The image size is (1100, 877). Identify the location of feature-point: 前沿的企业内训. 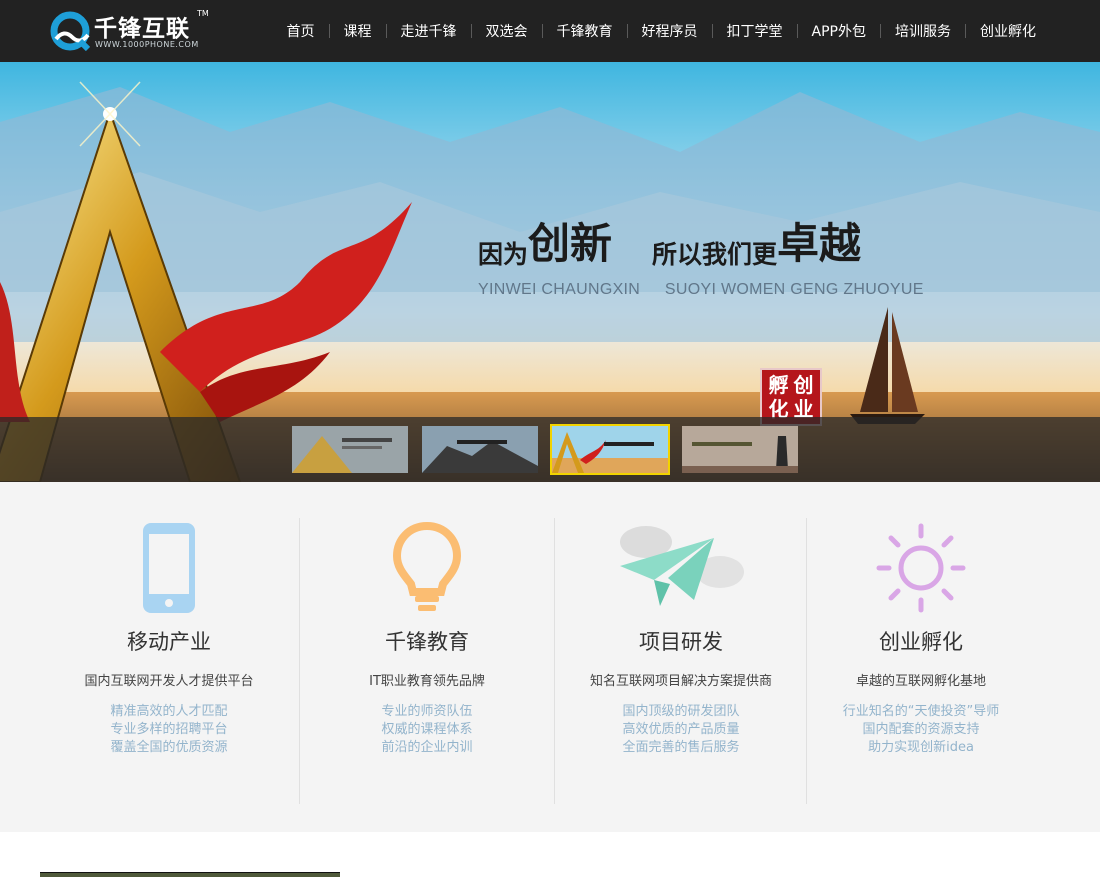
(427, 747).